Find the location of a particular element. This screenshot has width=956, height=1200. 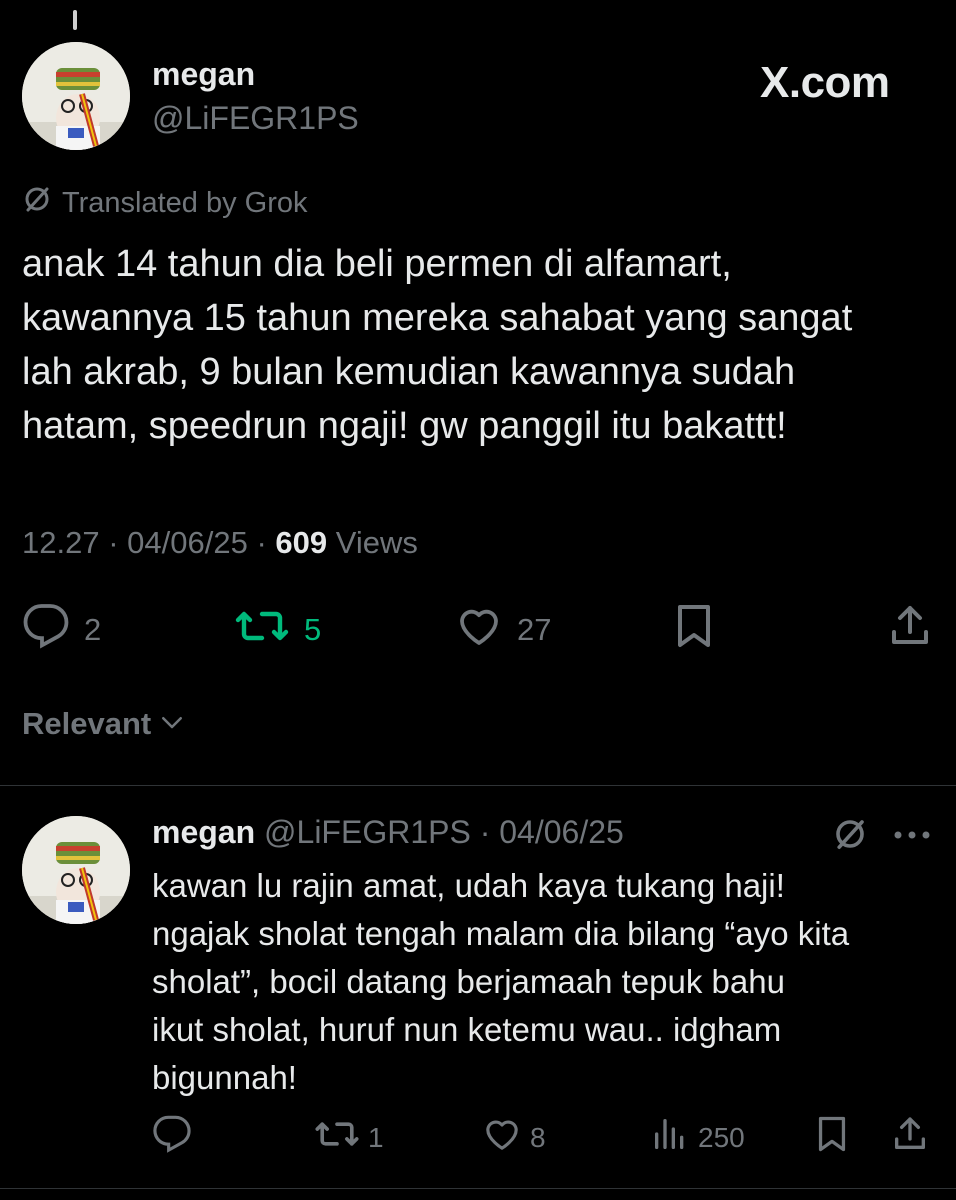

like-button: 27 is located at coordinates (503, 630).